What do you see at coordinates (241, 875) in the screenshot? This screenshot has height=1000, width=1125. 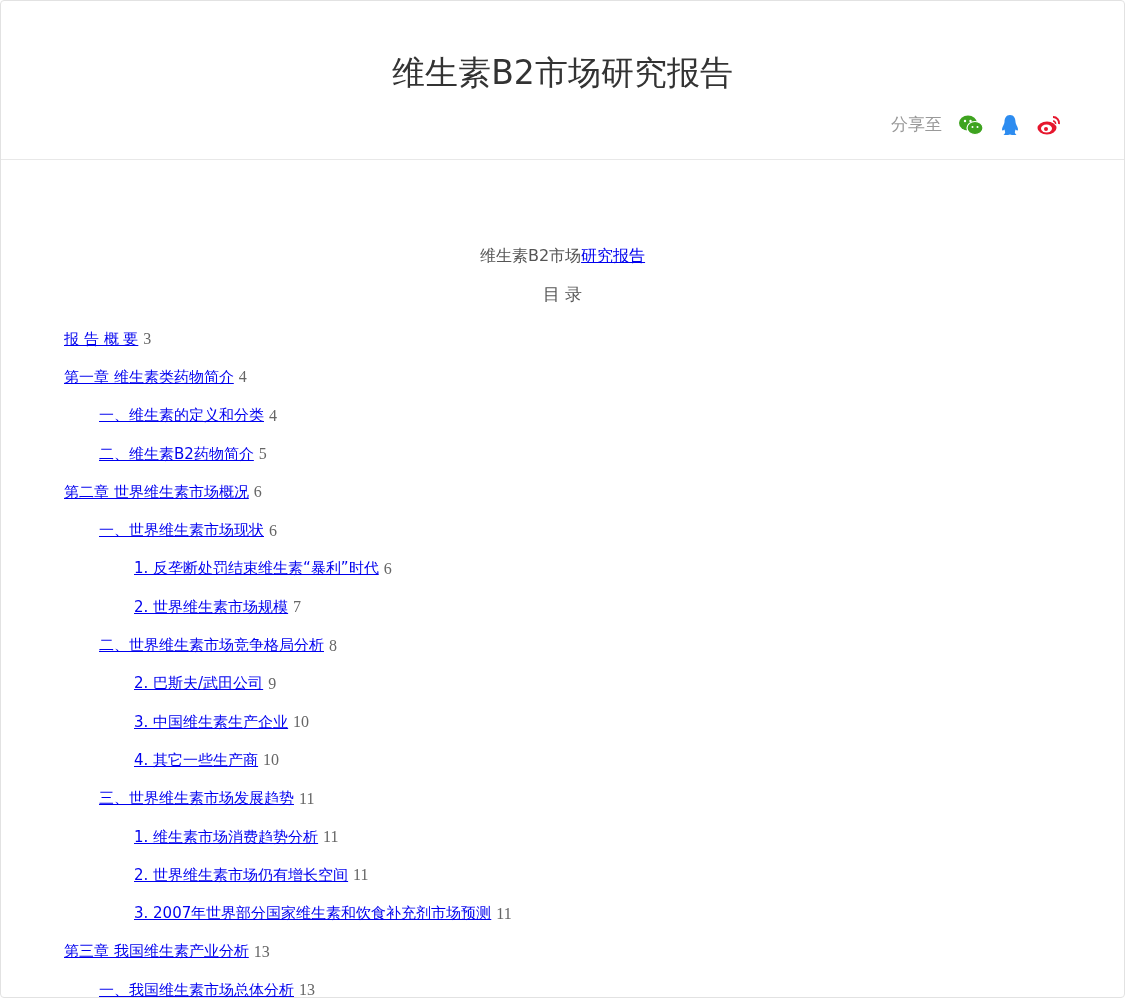 I see `toc-link: 2. 世界维生素市场仍有增长空间` at bounding box center [241, 875].